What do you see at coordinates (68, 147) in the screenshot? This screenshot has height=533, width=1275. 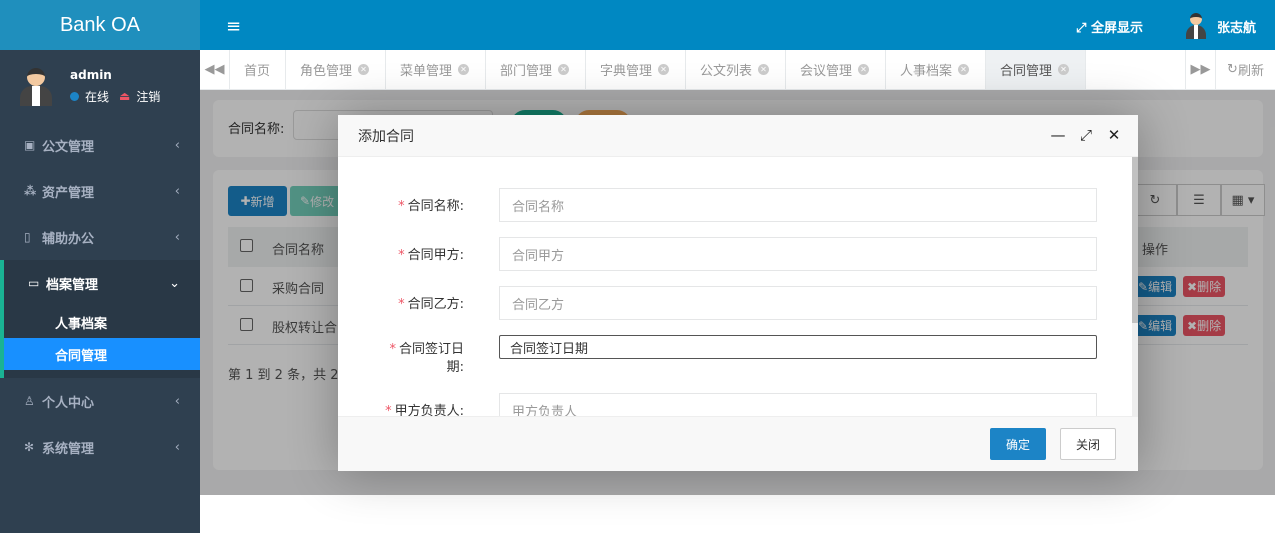 I see `sidebar-item-label: 公文管理` at bounding box center [68, 147].